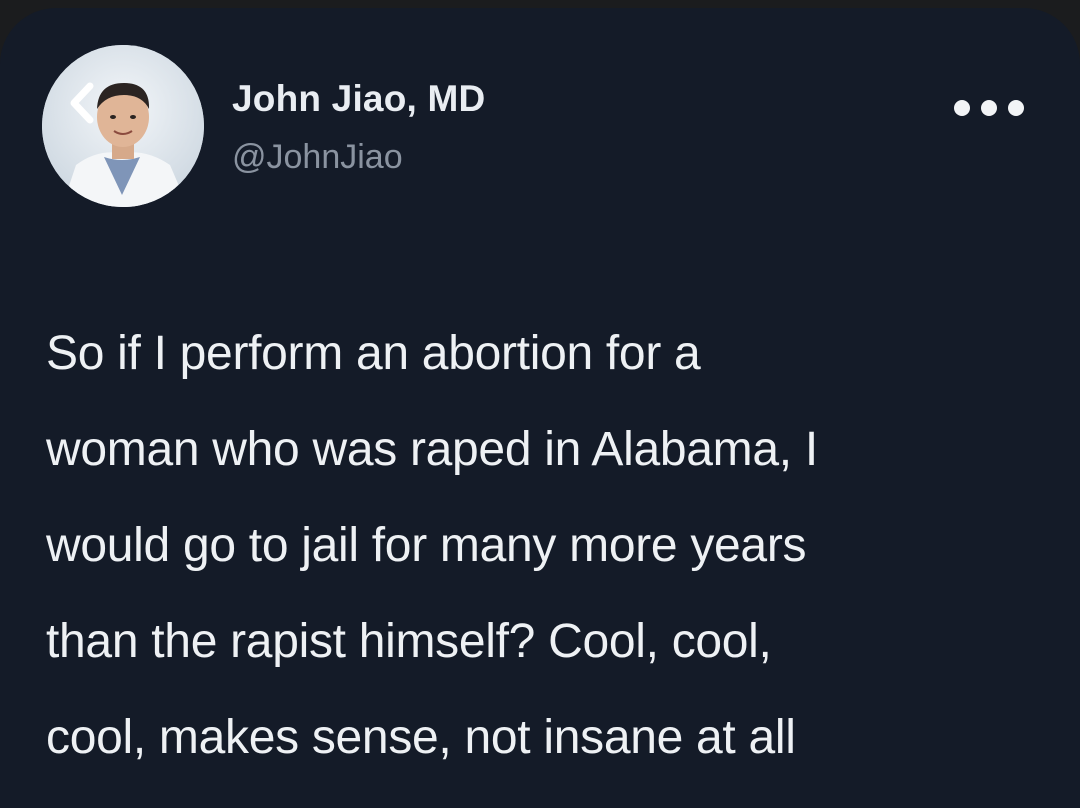 Image resolution: width=1080 pixels, height=808 pixels. I want to click on author-handle: @JohnJiao, so click(317, 157).